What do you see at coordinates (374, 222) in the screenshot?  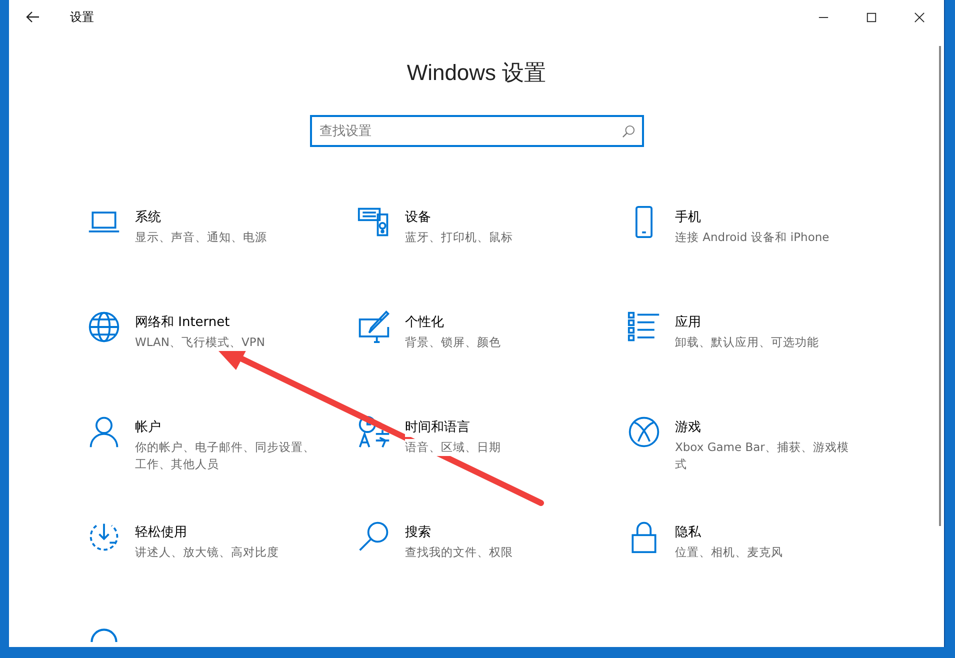 I see `keyboard-speaker-icon` at bounding box center [374, 222].